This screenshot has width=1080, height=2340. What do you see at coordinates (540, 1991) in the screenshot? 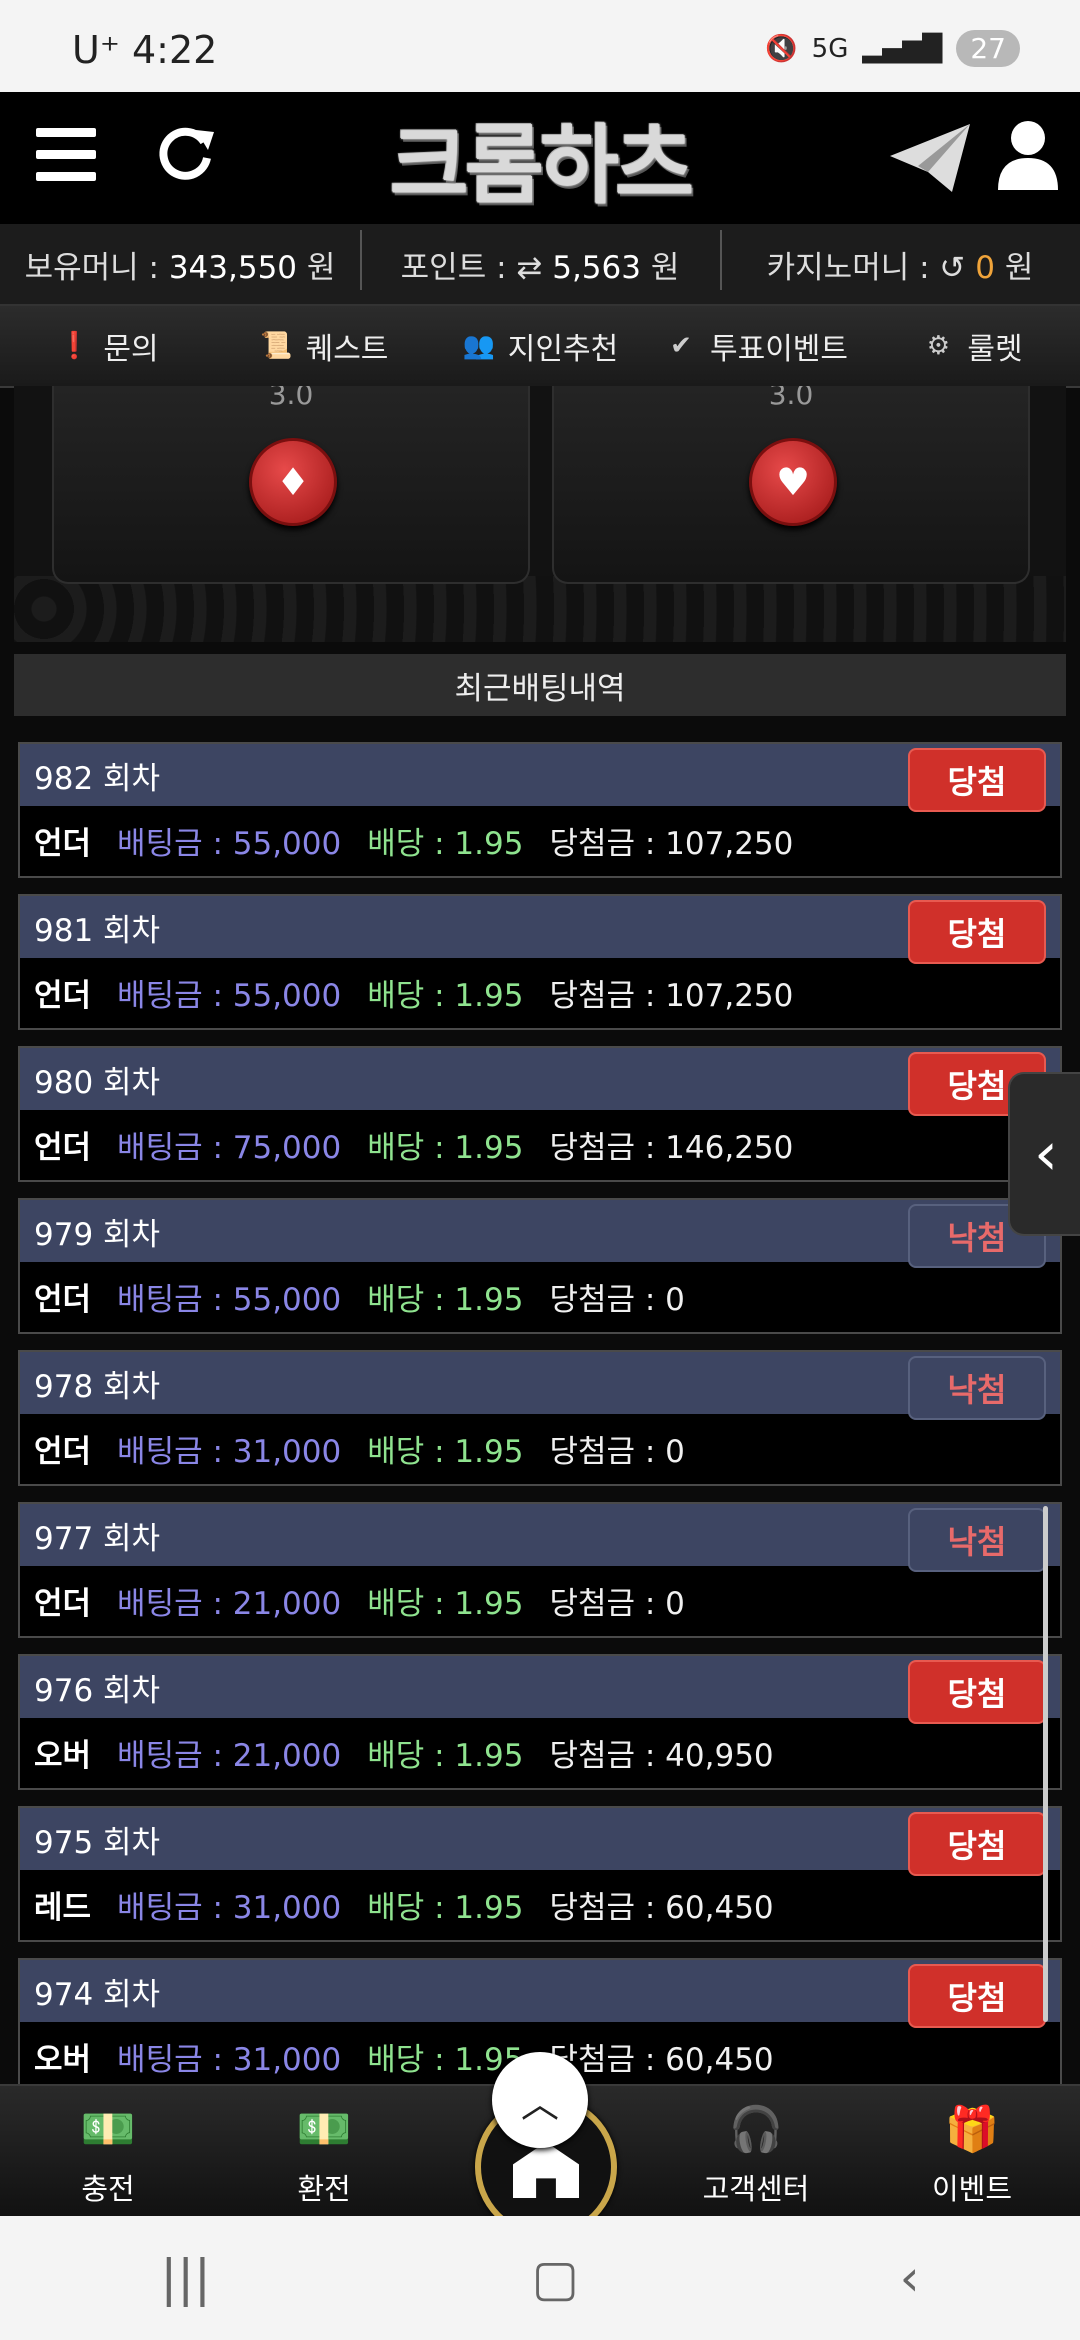
I see `row-header: 974 회차` at bounding box center [540, 1991].